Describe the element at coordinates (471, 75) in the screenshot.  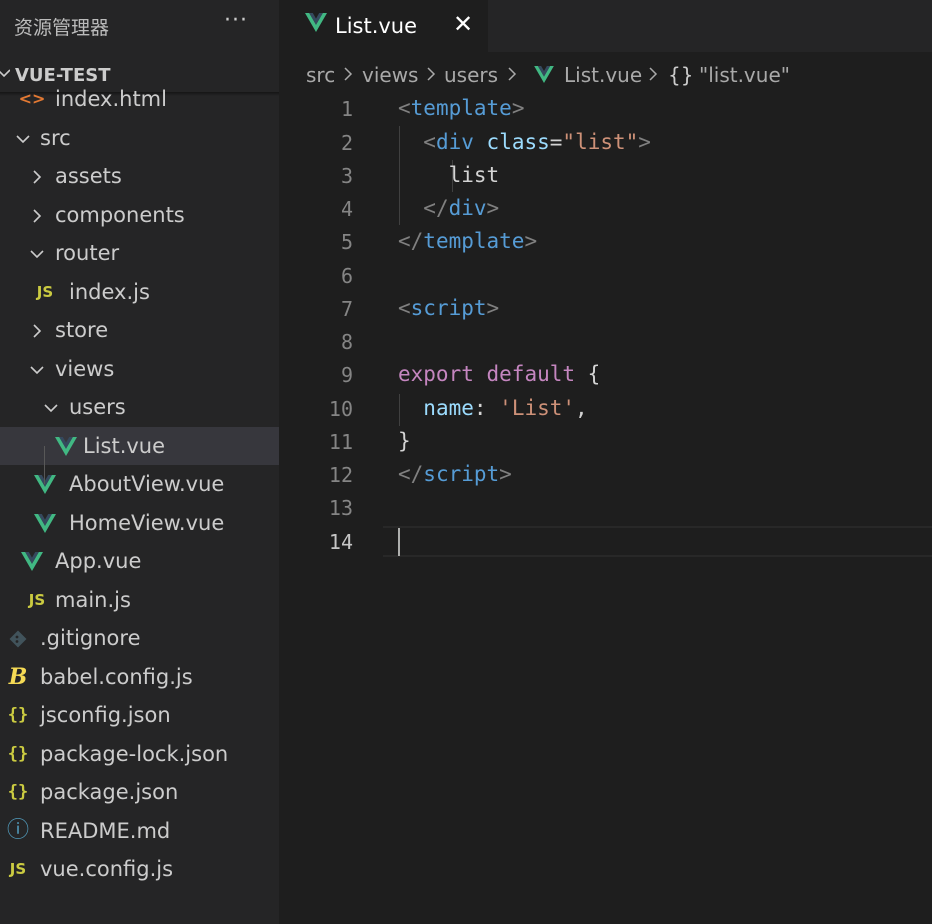
I see `breadcrumb-item-users: users` at that location.